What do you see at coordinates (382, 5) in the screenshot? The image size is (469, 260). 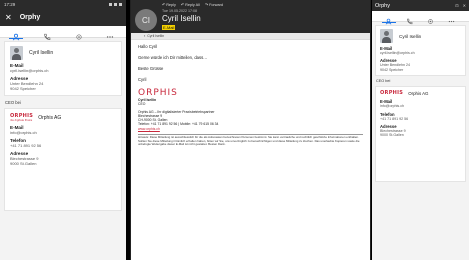 I see `pane-title: Orphy` at bounding box center [382, 5].